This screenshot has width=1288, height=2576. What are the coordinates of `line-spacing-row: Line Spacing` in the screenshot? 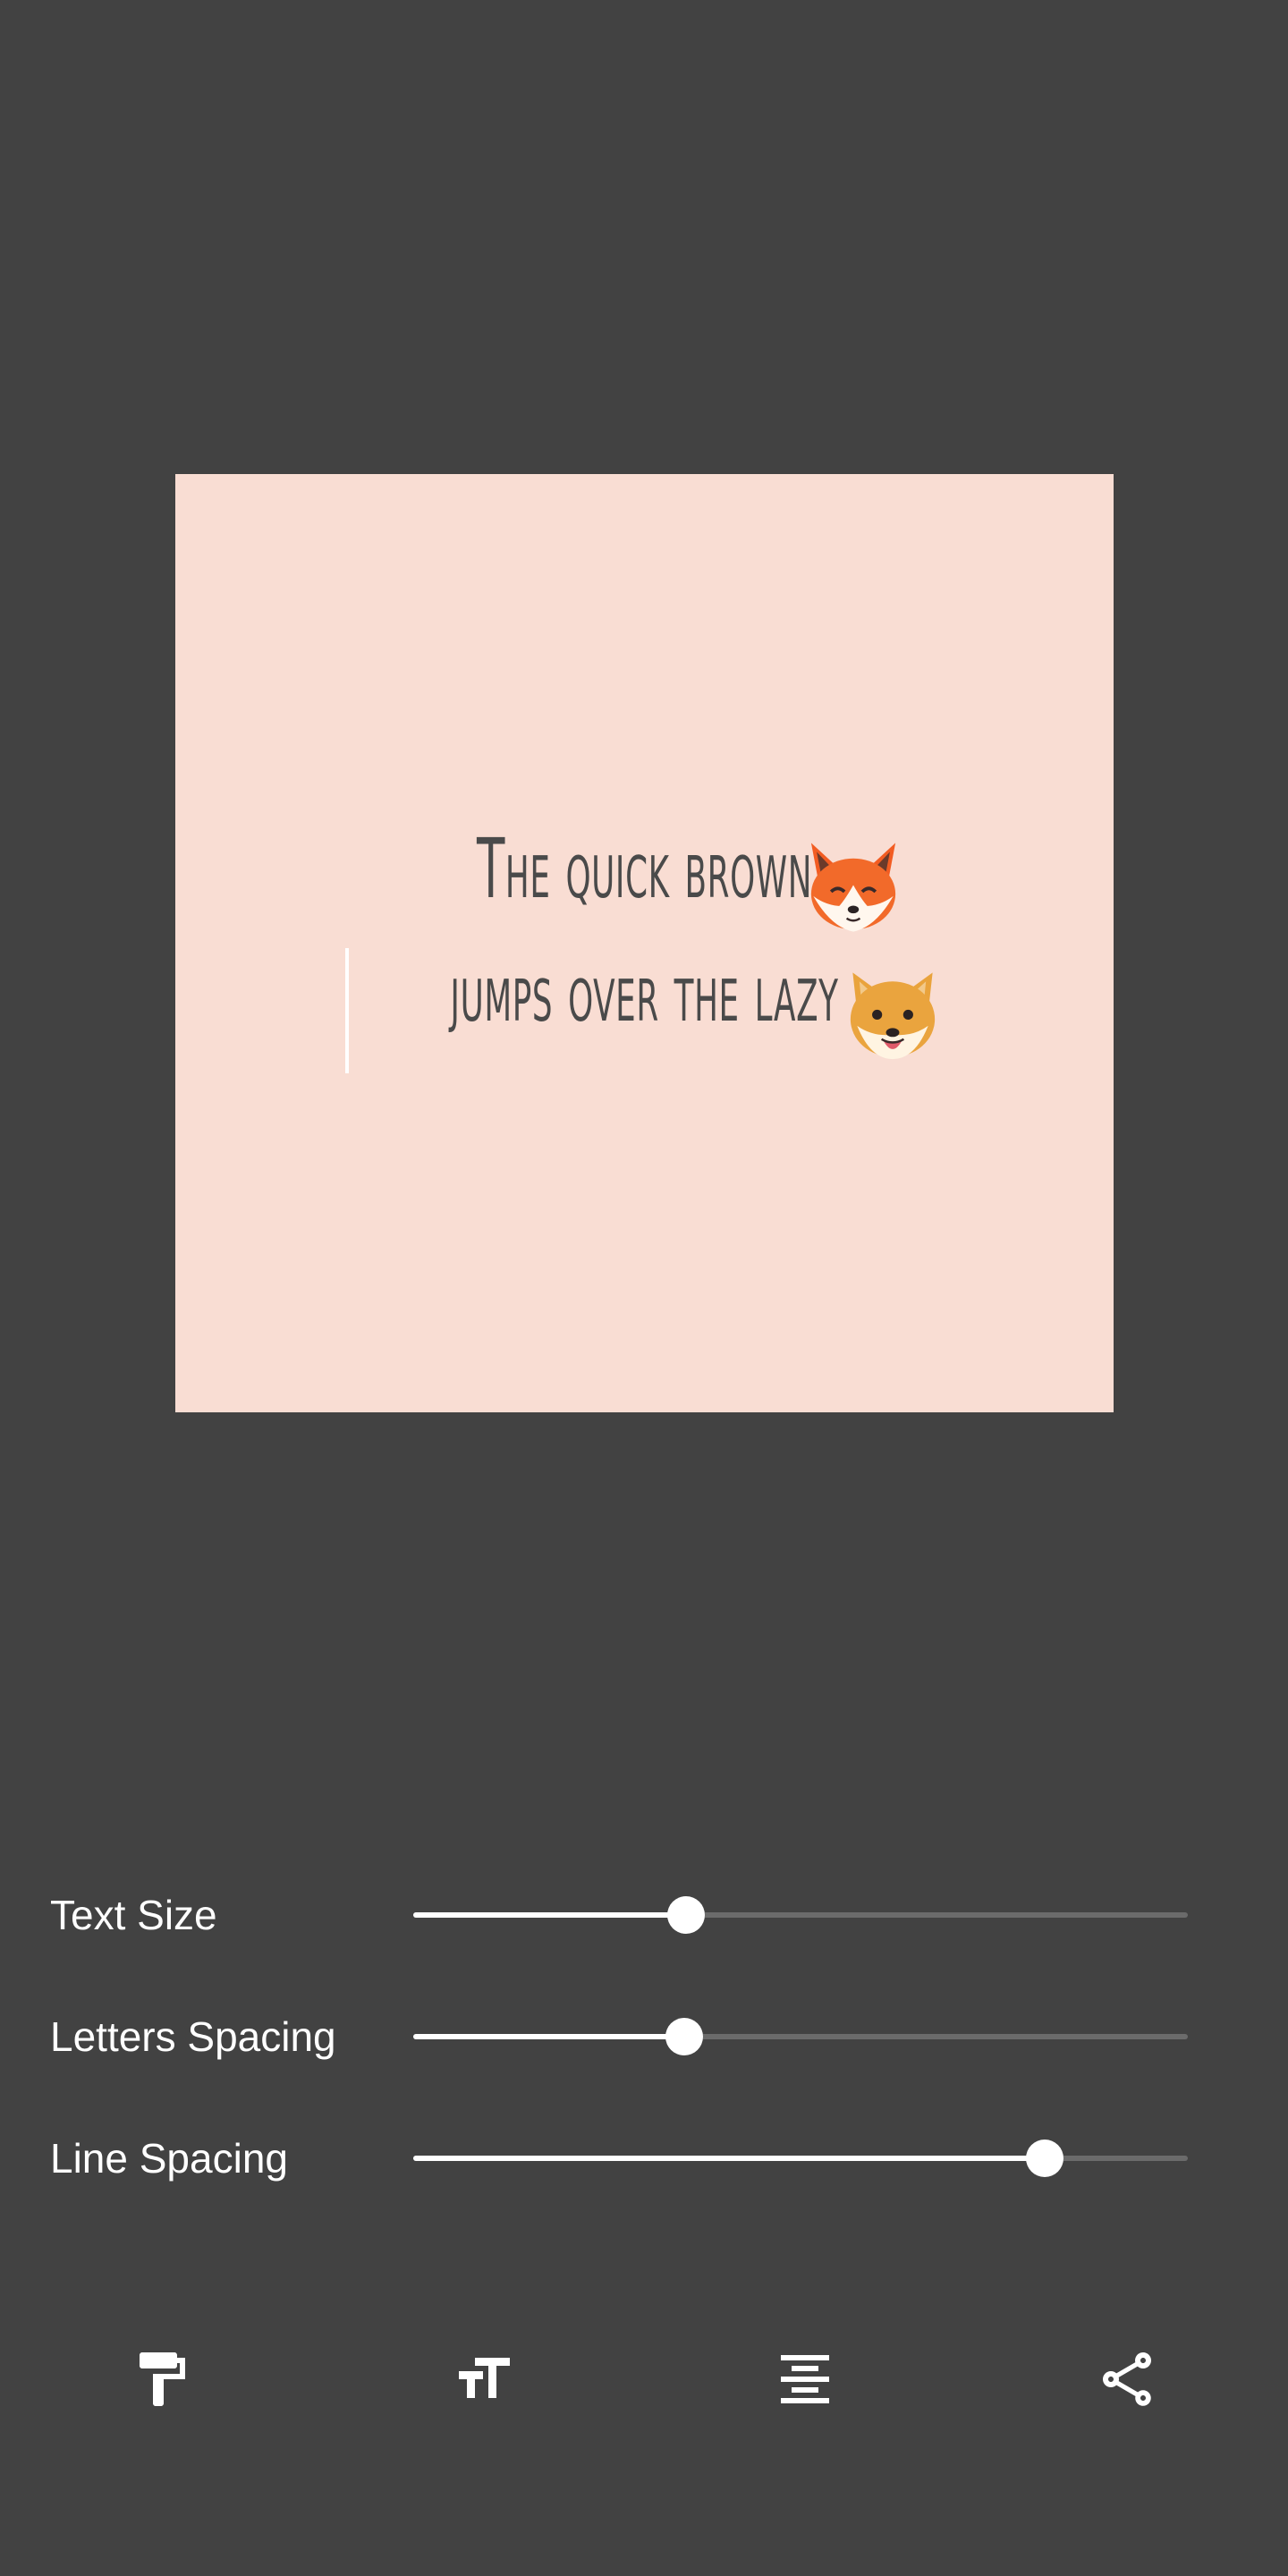 It's located at (644, 2157).